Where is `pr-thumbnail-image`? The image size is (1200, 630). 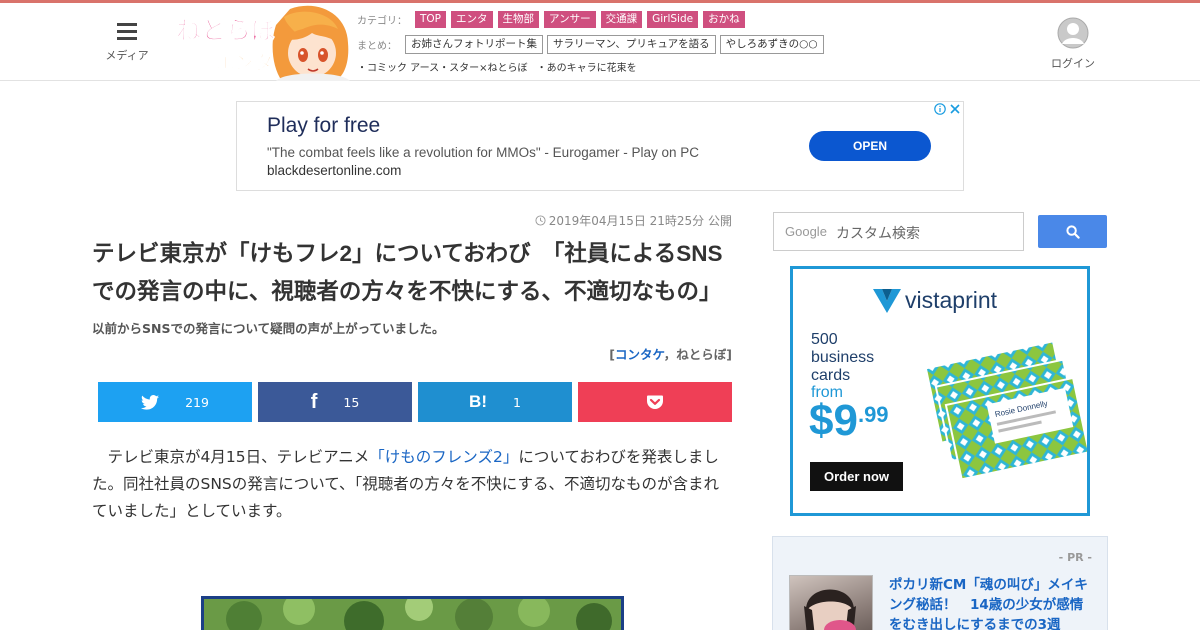 pr-thumbnail-image is located at coordinates (830, 609).